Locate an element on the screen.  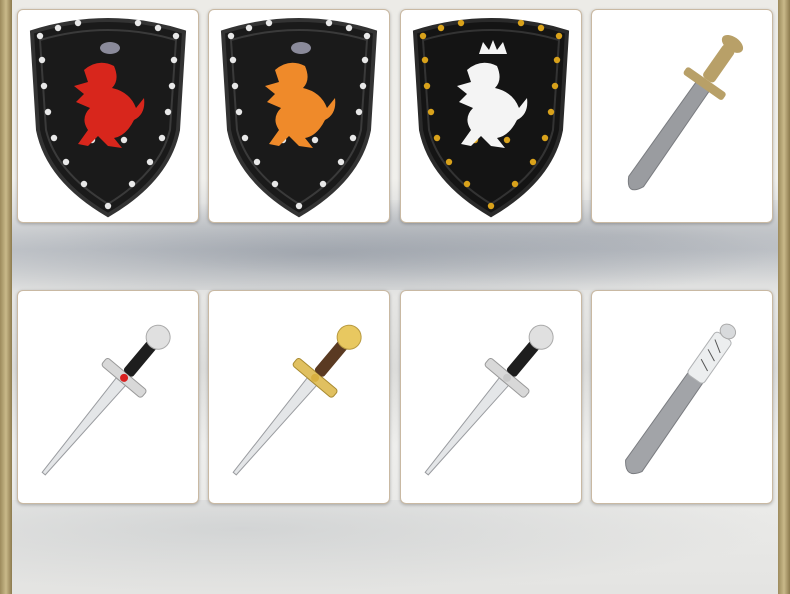
orange-lion-shield-image is located at coordinates (299, 118).